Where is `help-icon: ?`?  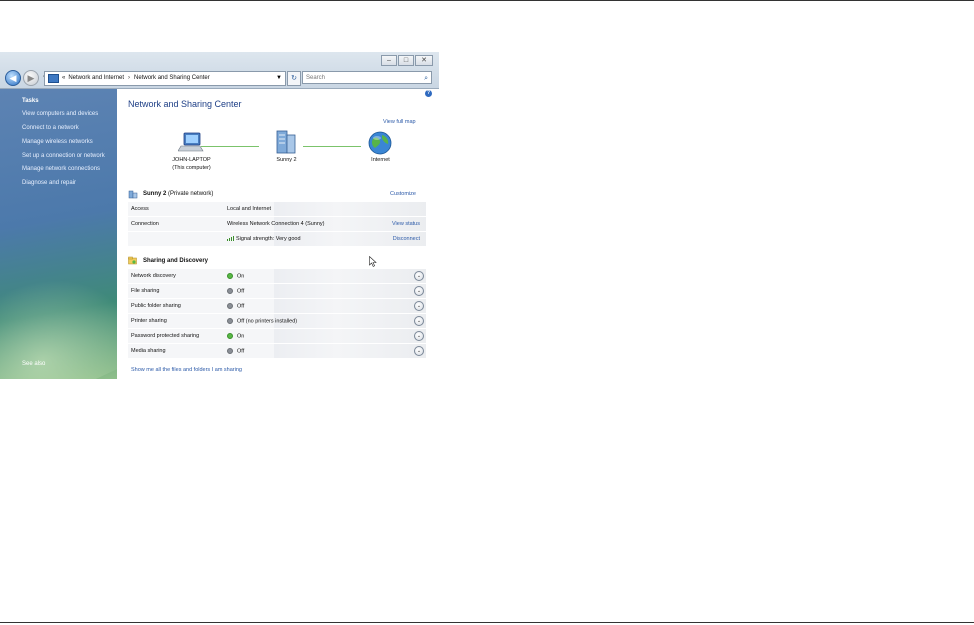 help-icon: ? is located at coordinates (428, 93).